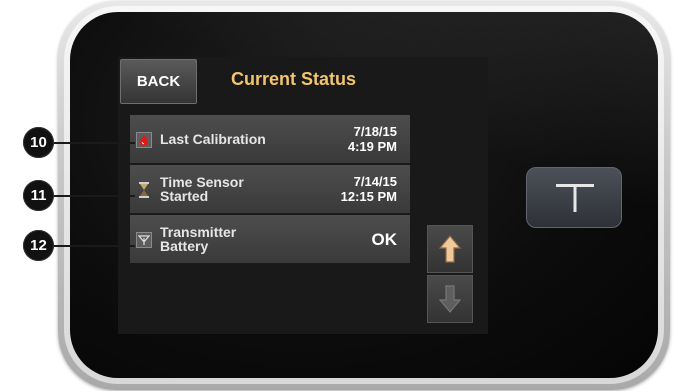 Image resolution: width=675 pixels, height=391 pixels. Describe the element at coordinates (158, 81) in the screenshot. I see `back-button: BACK` at that location.